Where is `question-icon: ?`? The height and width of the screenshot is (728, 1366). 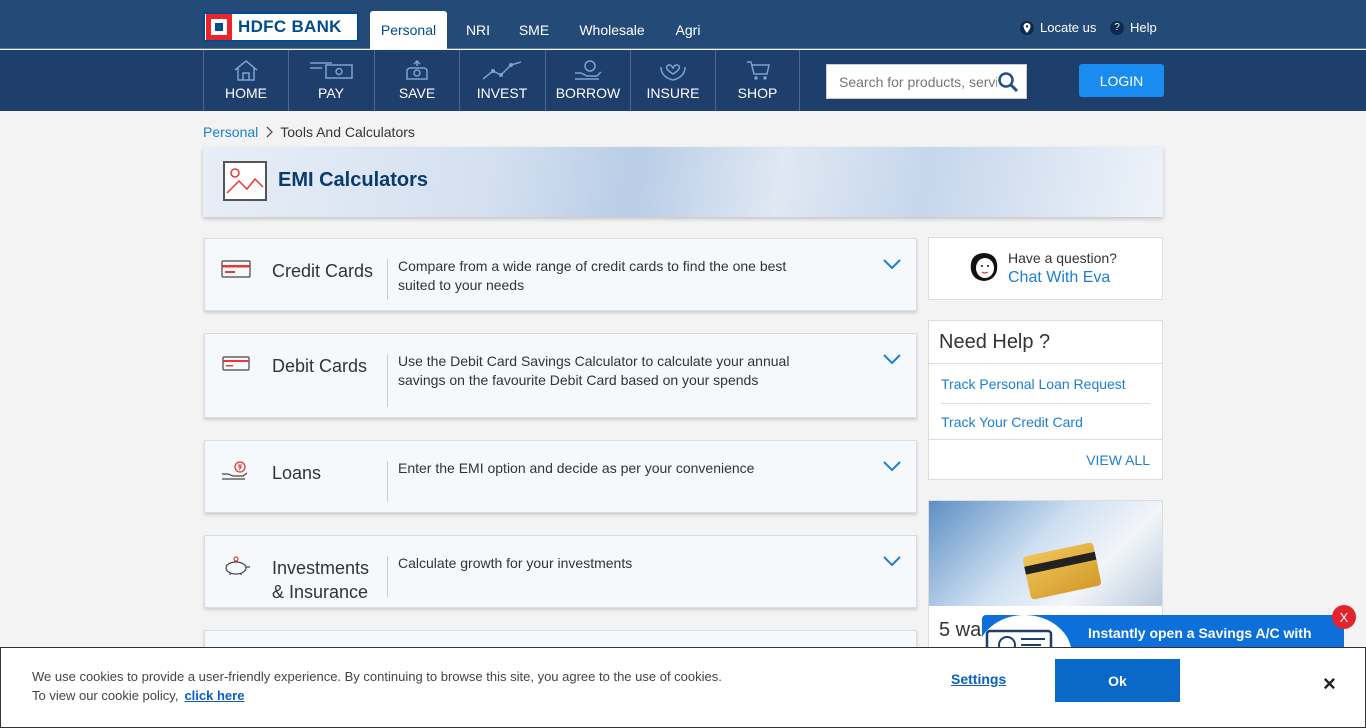 question-icon: ? is located at coordinates (1117, 27).